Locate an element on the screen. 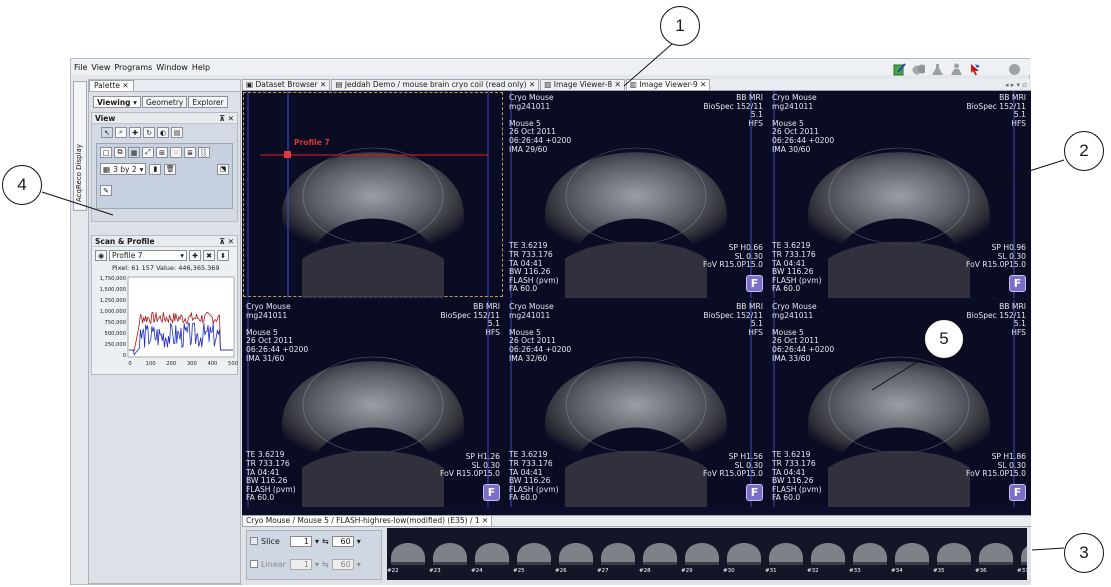  callout-5-line is located at coordinates (901, 372).